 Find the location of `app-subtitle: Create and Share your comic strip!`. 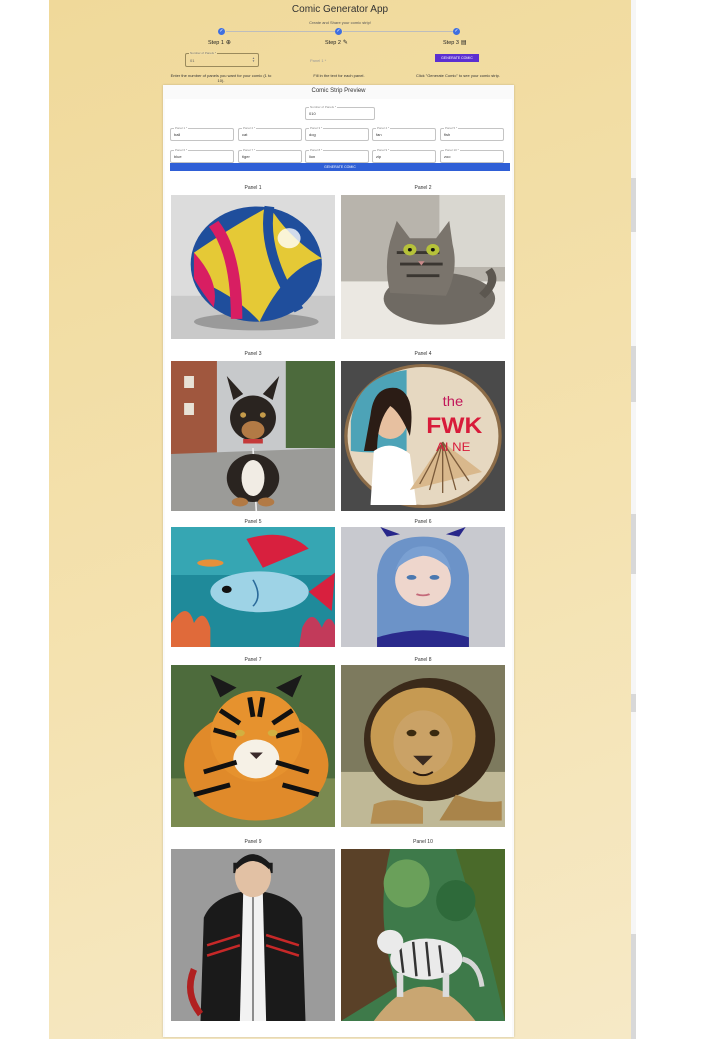

app-subtitle: Create and Share your comic strip! is located at coordinates (340, 22).